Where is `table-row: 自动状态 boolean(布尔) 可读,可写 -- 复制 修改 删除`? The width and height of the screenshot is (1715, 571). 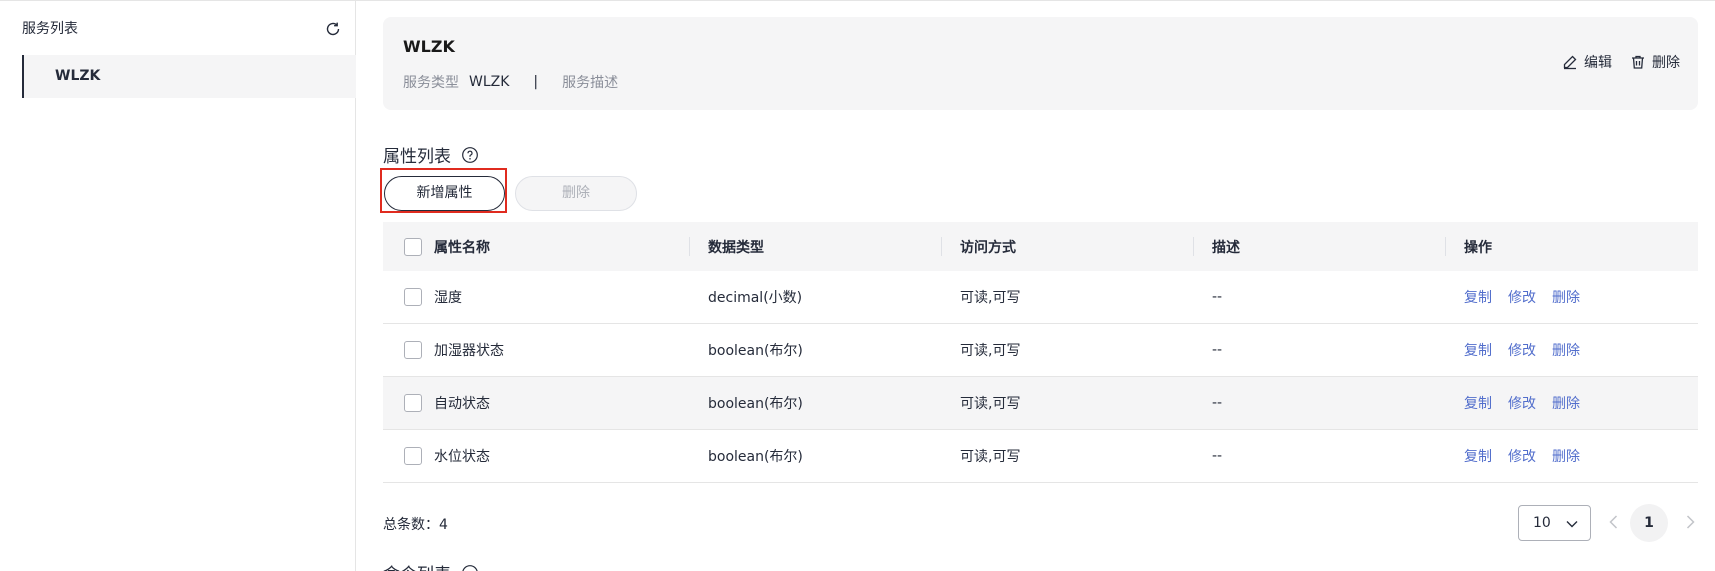
table-row: 自动状态 boolean(布尔) 可读,可写 -- 复制 修改 删除 is located at coordinates (1040, 403).